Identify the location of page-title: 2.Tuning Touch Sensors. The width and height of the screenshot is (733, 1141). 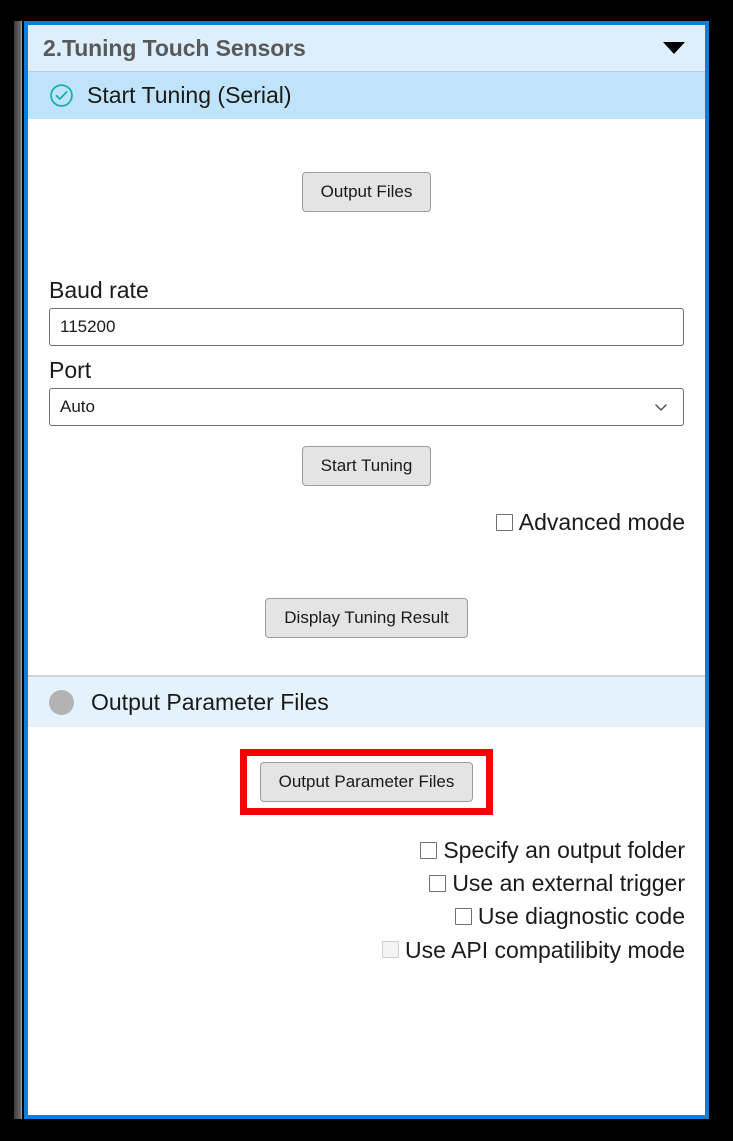
(174, 47).